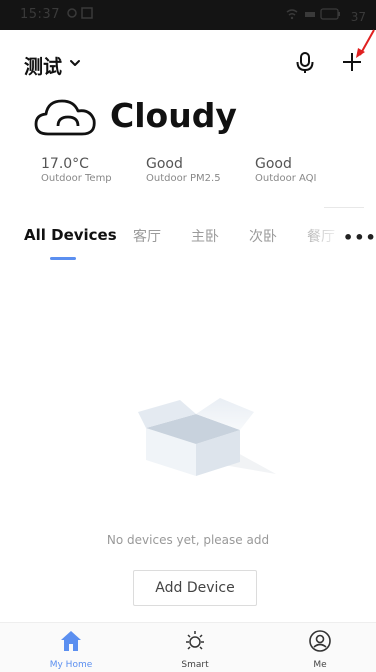 This screenshot has width=376, height=672. Describe the element at coordinates (344, 207) in the screenshot. I see `divider` at that location.